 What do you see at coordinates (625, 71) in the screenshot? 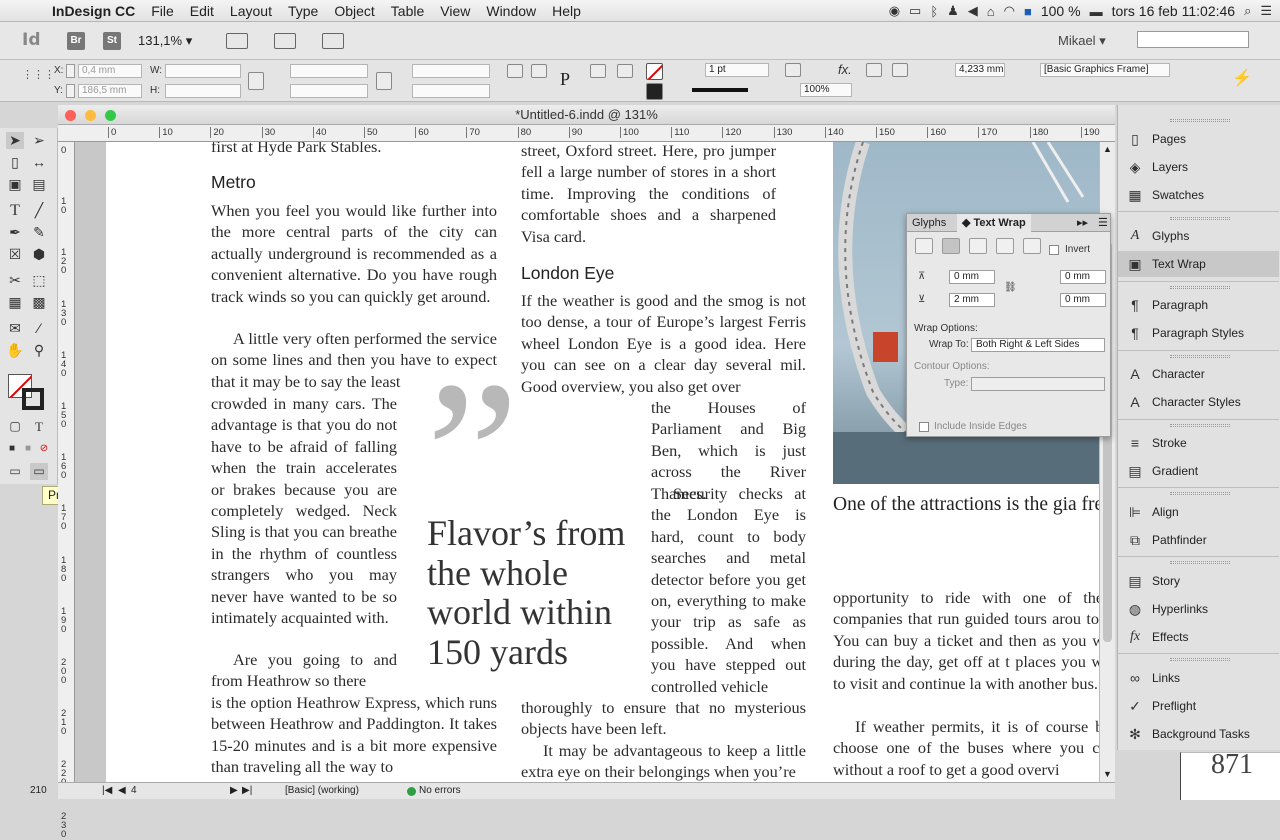
I see `flip-vertical-icon` at bounding box center [625, 71].